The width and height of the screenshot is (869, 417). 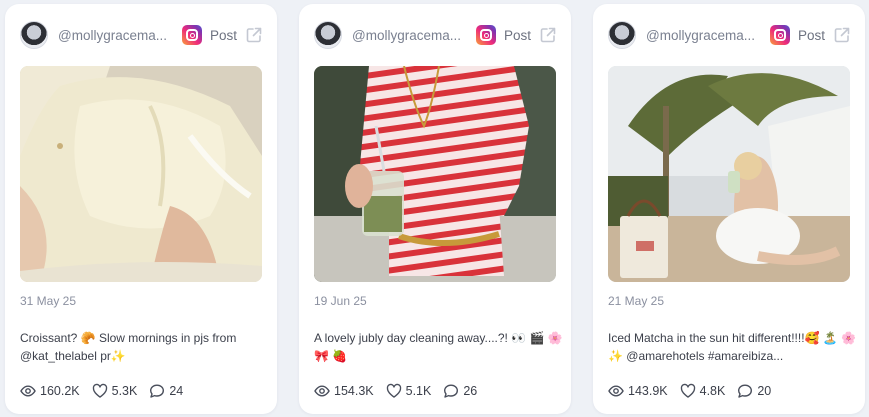 What do you see at coordinates (460, 391) in the screenshot?
I see `comments-stat: 26` at bounding box center [460, 391].